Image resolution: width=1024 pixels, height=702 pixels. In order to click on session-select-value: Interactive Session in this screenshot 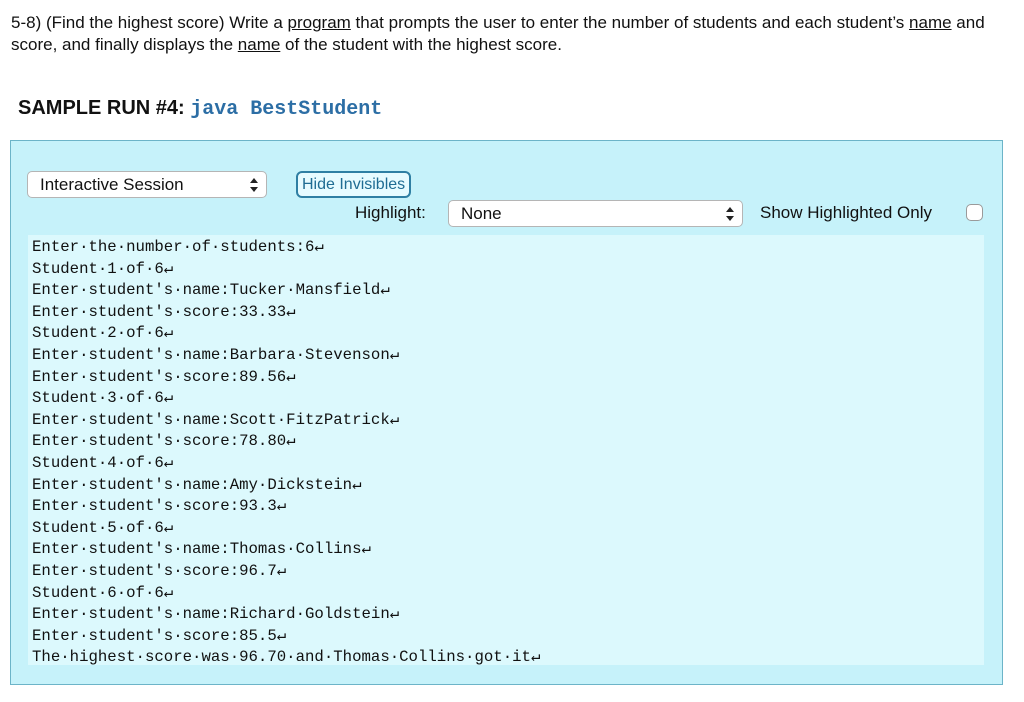, I will do `click(112, 184)`.